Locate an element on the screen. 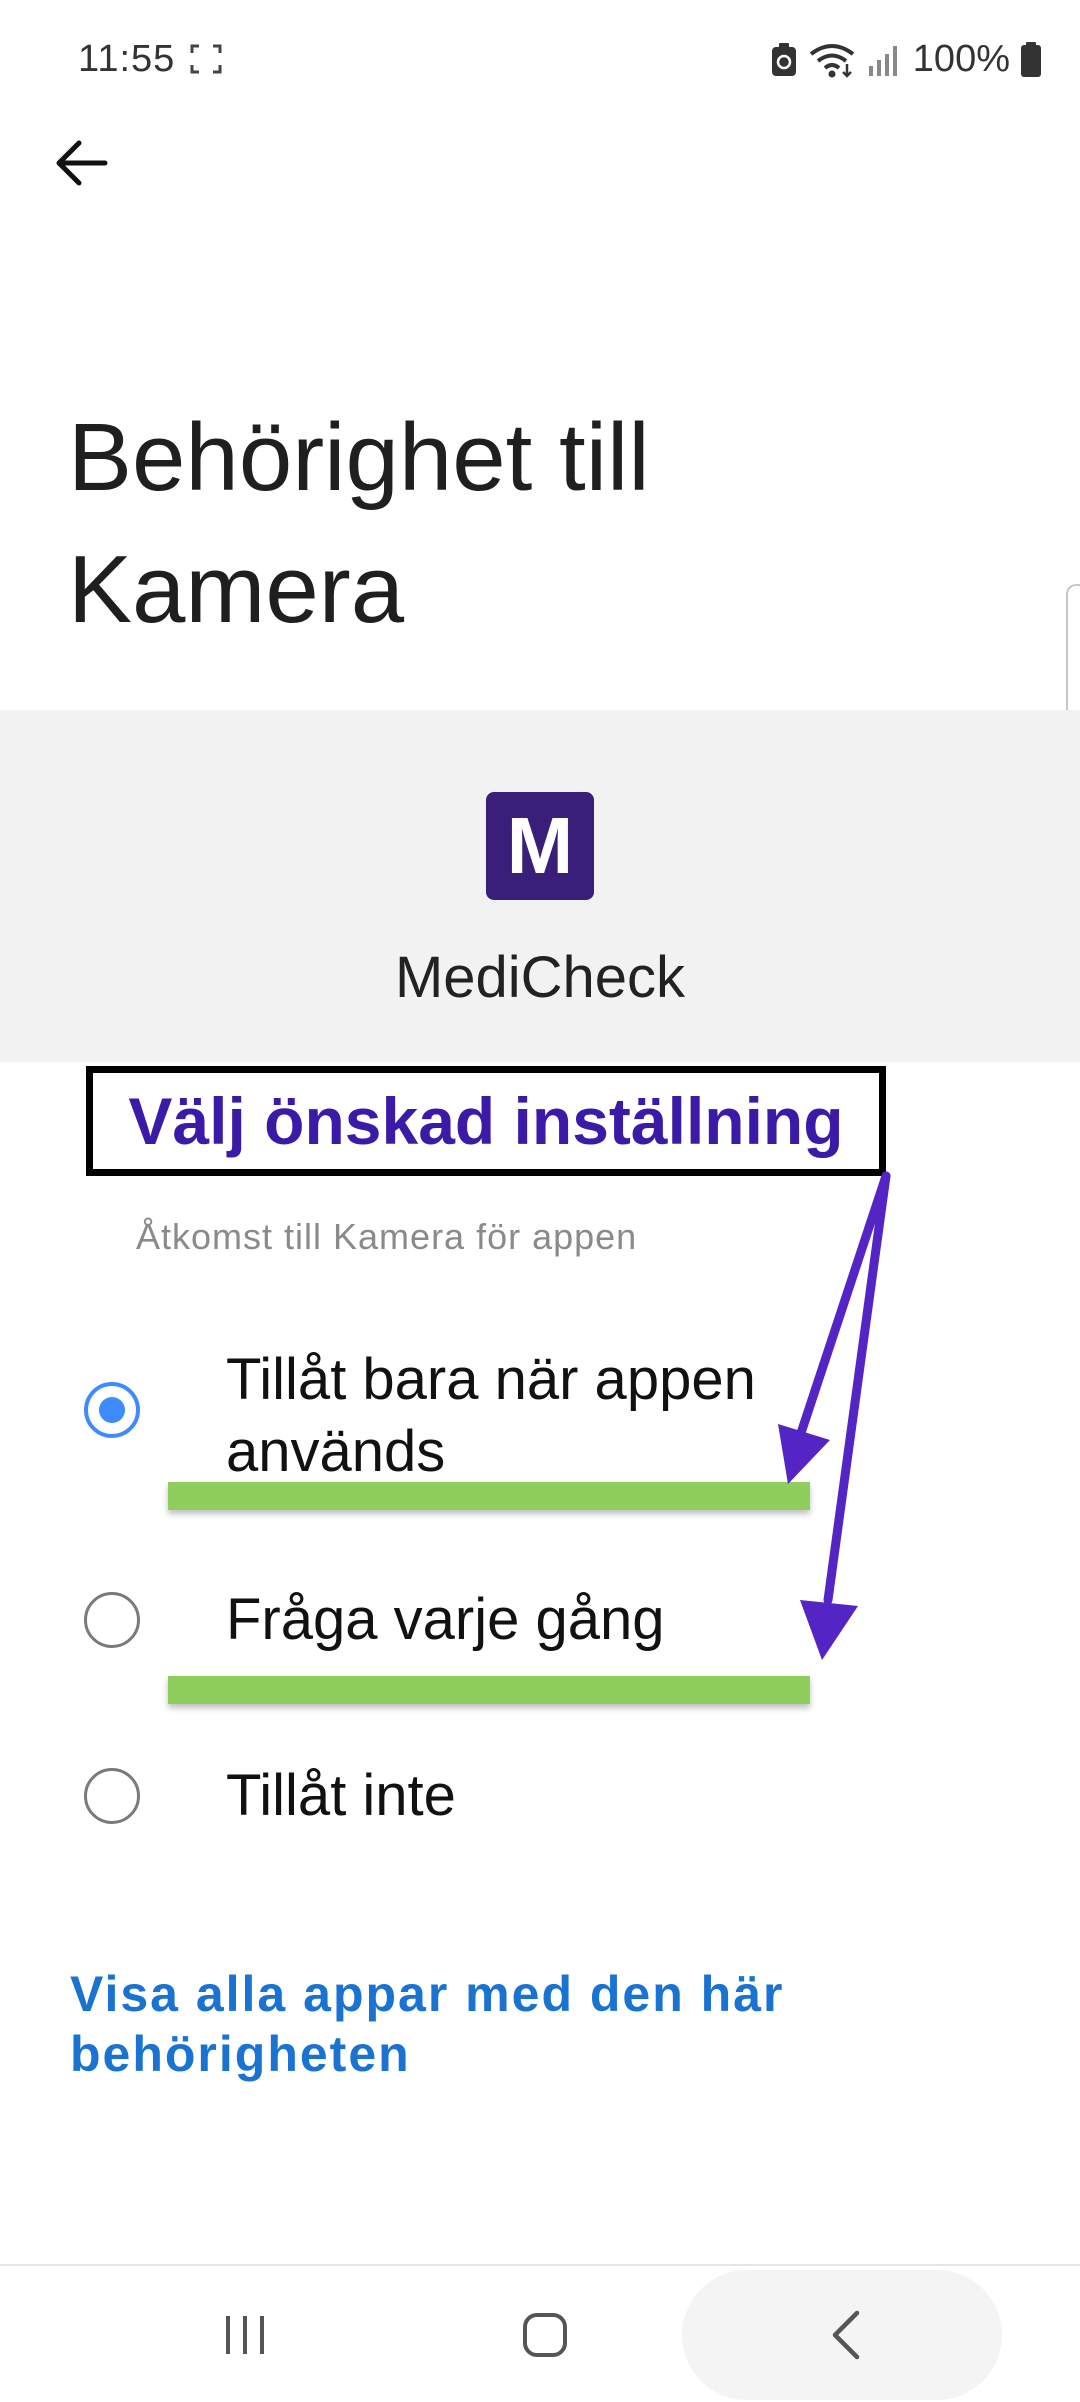 This screenshot has height=2402, width=1080. nav-back-button is located at coordinates (845, 2335).